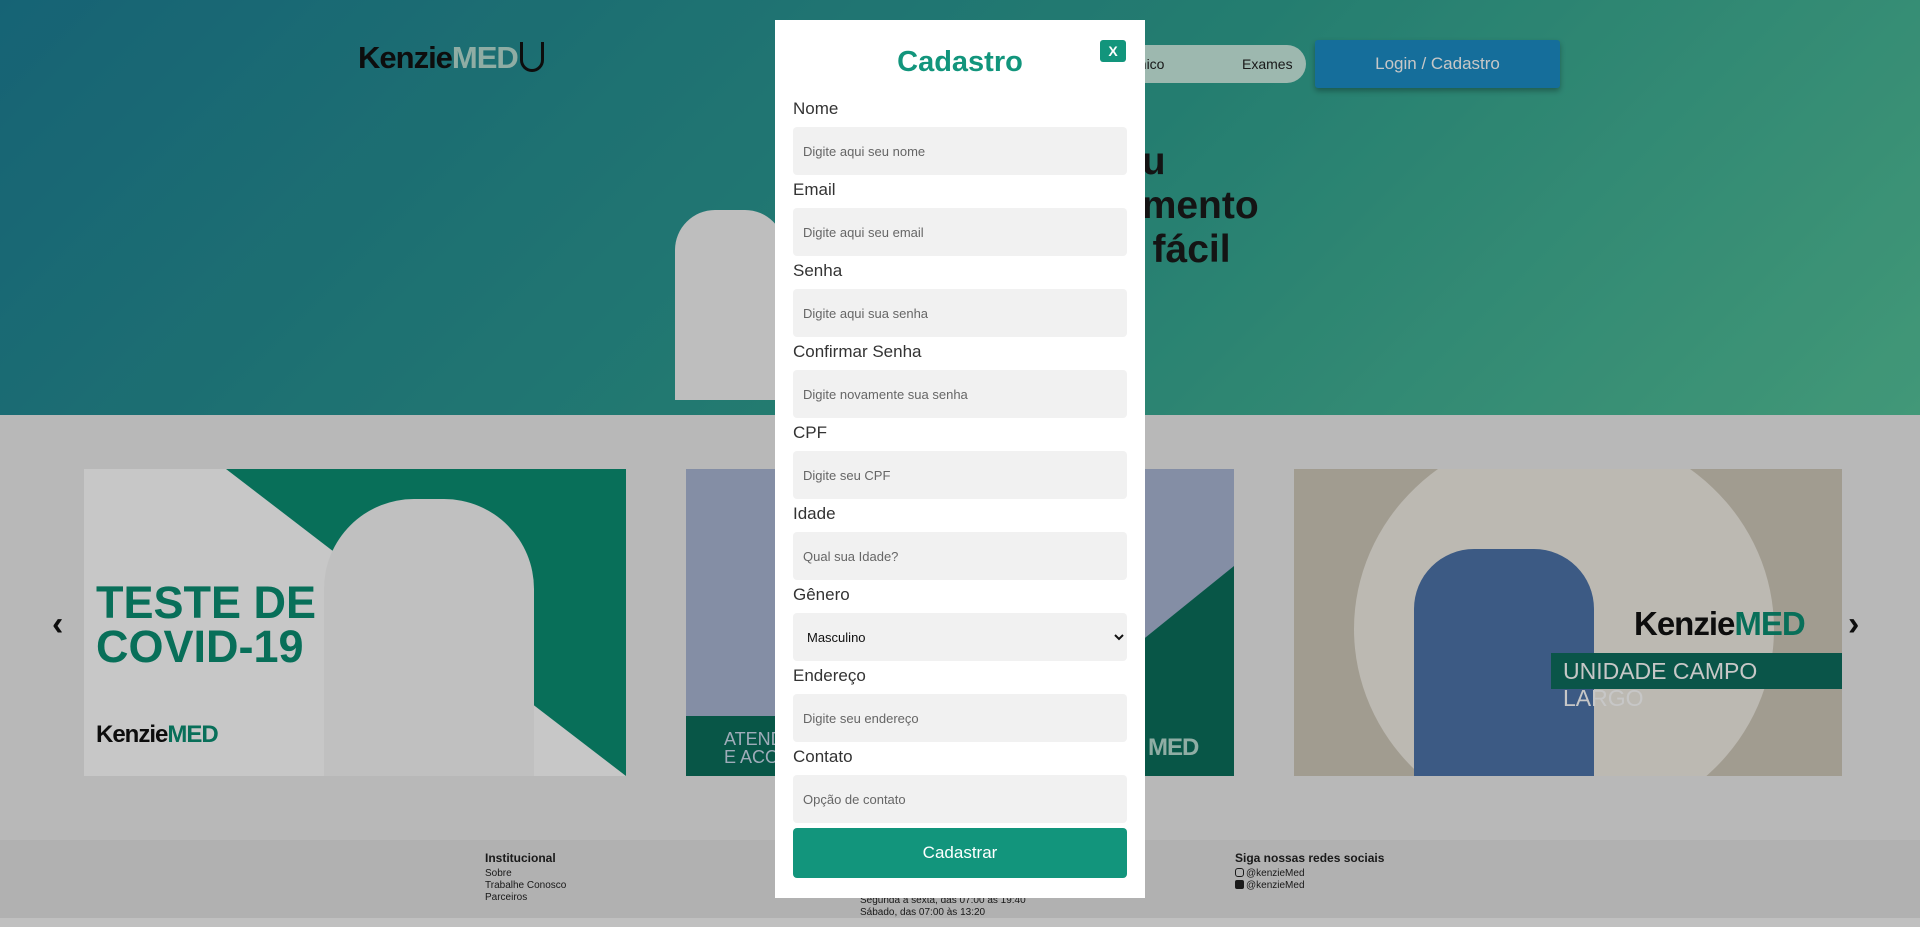  What do you see at coordinates (960, 718) in the screenshot?
I see `address-input` at bounding box center [960, 718].